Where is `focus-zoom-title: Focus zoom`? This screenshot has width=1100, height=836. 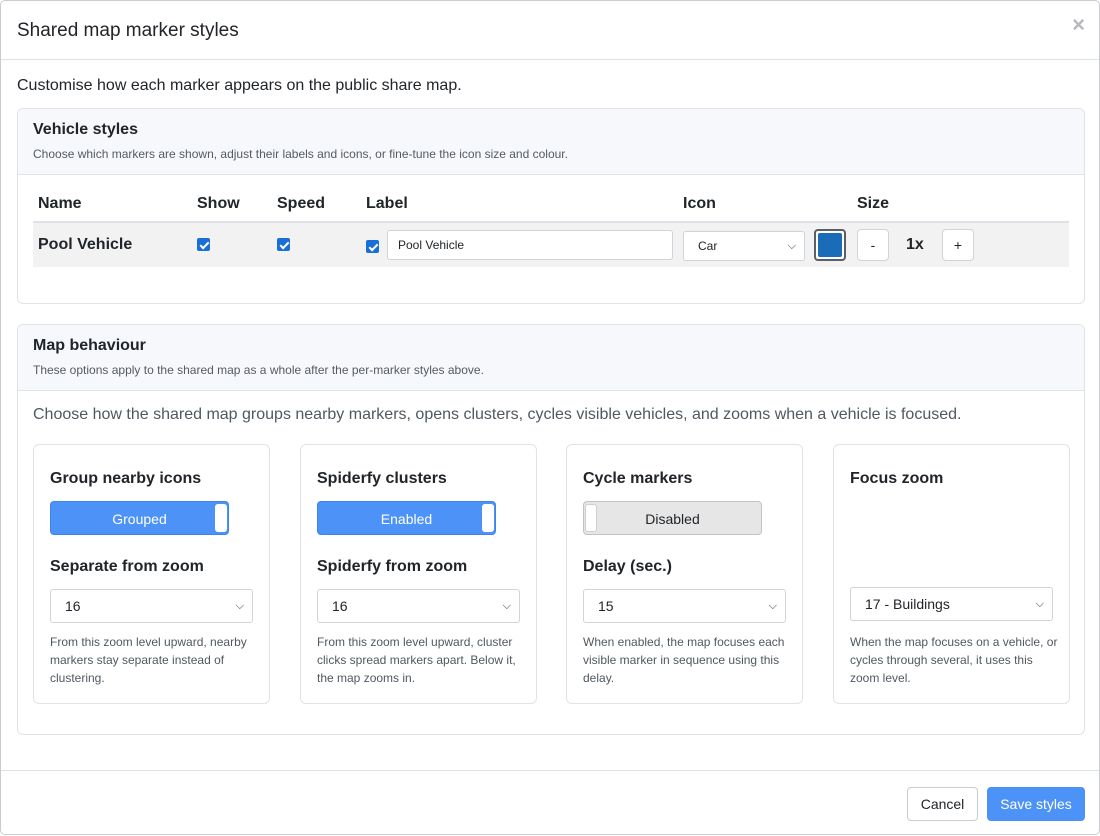 focus-zoom-title: Focus zoom is located at coordinates (897, 478).